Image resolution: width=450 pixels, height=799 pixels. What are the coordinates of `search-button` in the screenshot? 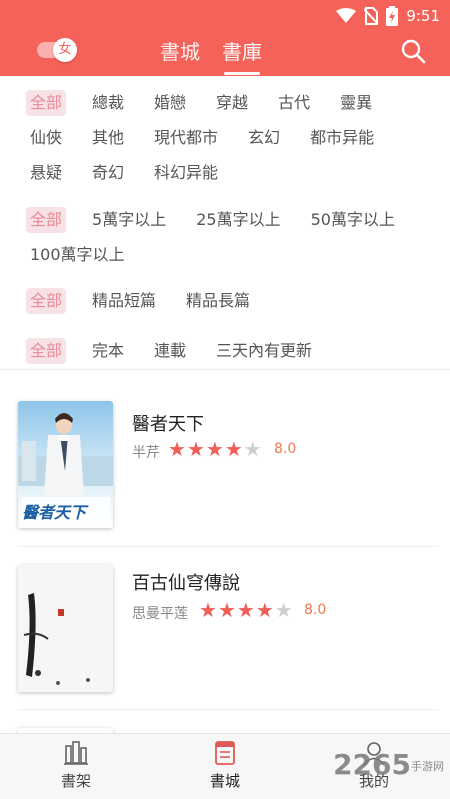 It's located at (413, 51).